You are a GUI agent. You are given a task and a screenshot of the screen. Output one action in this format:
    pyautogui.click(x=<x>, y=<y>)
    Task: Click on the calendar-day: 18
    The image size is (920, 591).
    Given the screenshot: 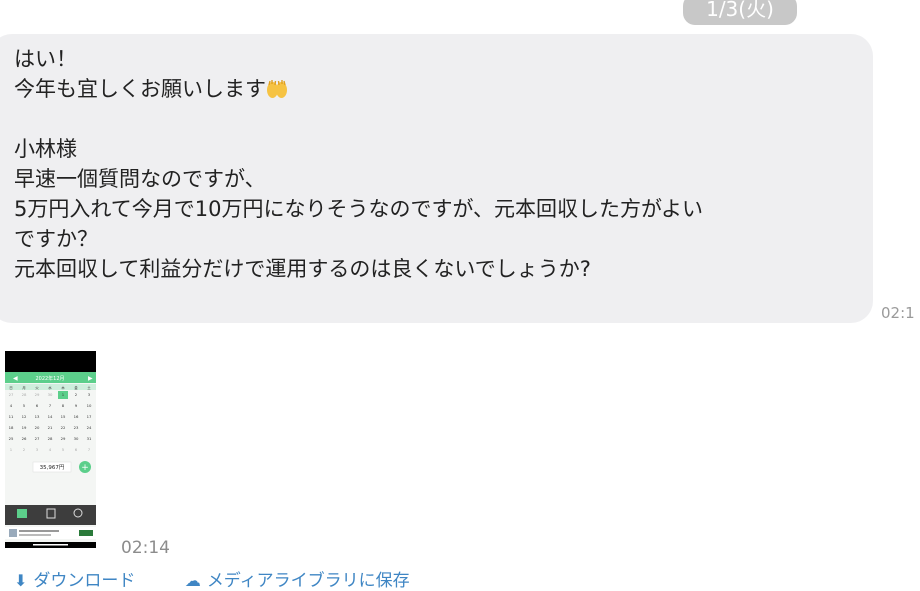 What is the action you would take?
    pyautogui.click(x=11, y=427)
    